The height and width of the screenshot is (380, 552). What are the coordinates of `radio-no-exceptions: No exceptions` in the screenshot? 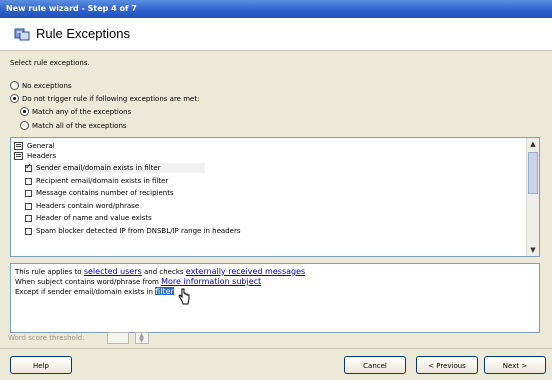 It's located at (41, 85).